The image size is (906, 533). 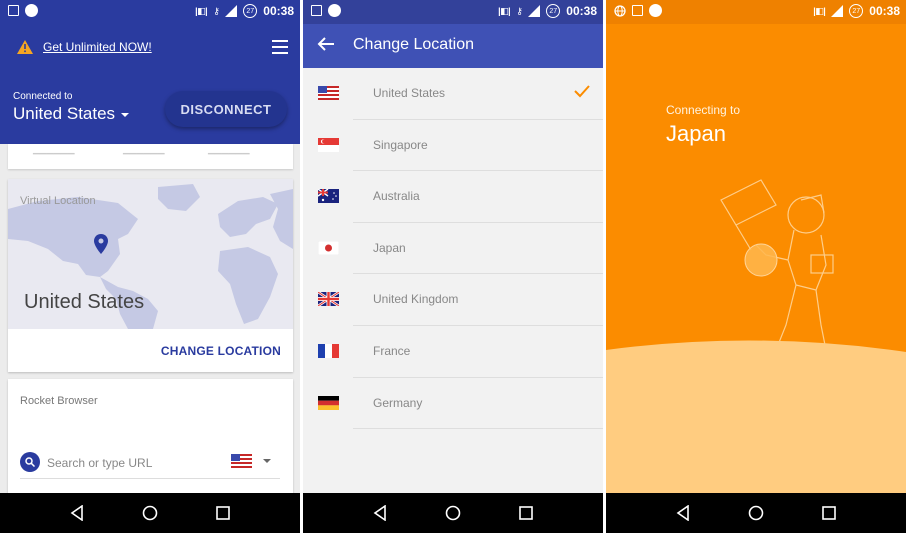 What do you see at coordinates (150, 439) in the screenshot?
I see `rocket-browser-card: Rocket Browser Search or type URL` at bounding box center [150, 439].